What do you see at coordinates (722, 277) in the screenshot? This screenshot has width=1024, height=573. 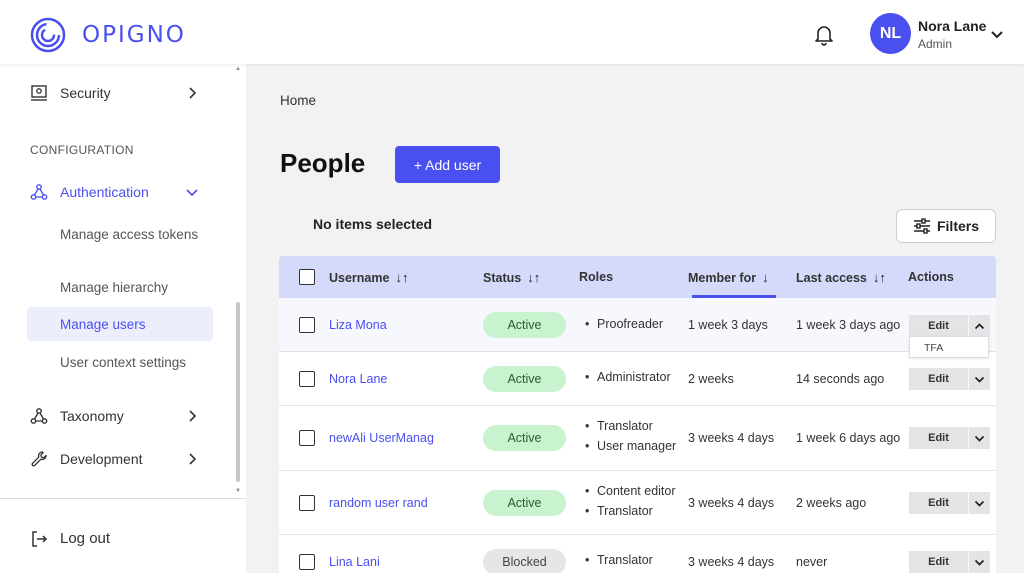 I see `column-header-label: Member for` at bounding box center [722, 277].